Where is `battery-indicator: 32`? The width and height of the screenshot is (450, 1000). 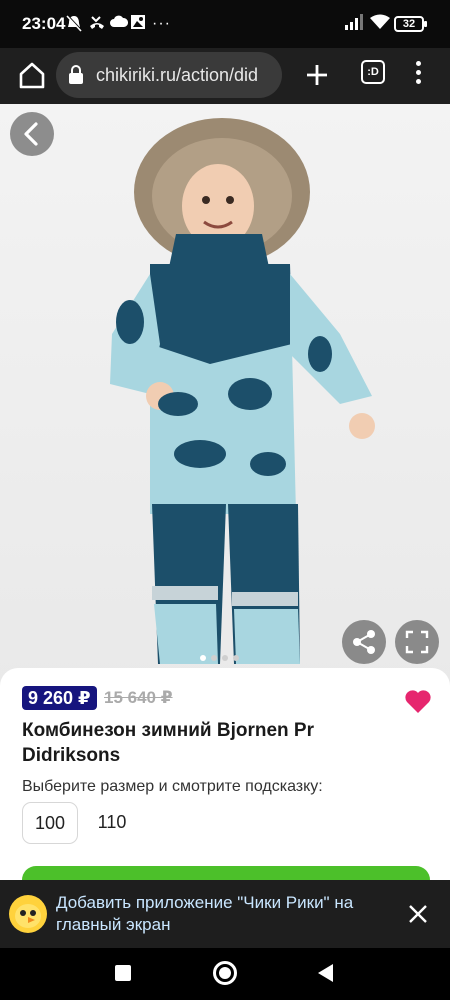
battery-indicator: 32 is located at coordinates (410, 24).